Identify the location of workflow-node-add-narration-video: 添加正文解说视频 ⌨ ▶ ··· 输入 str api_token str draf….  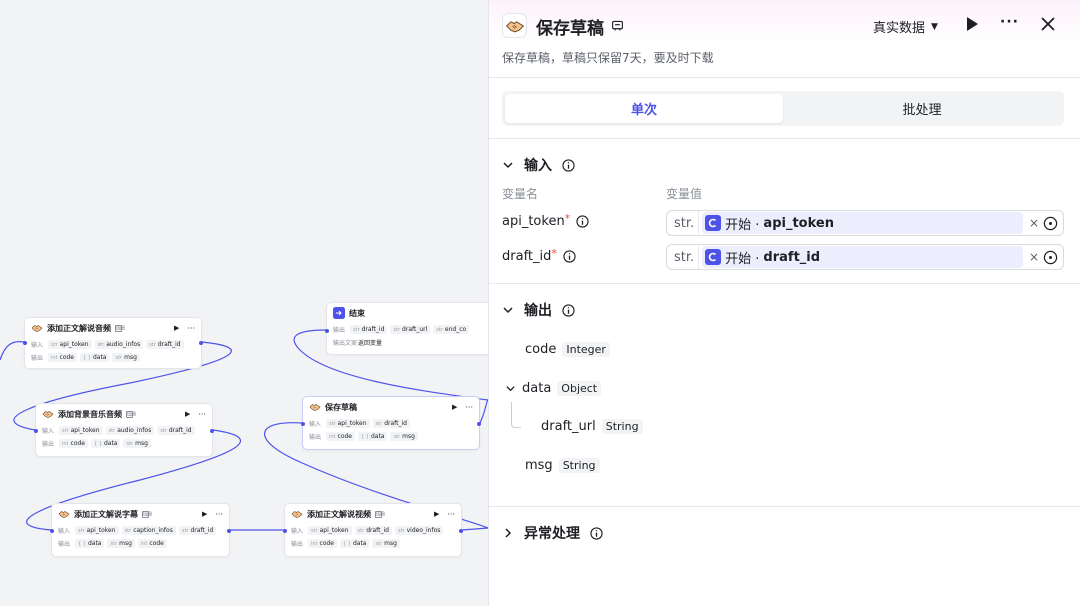
(373, 530).